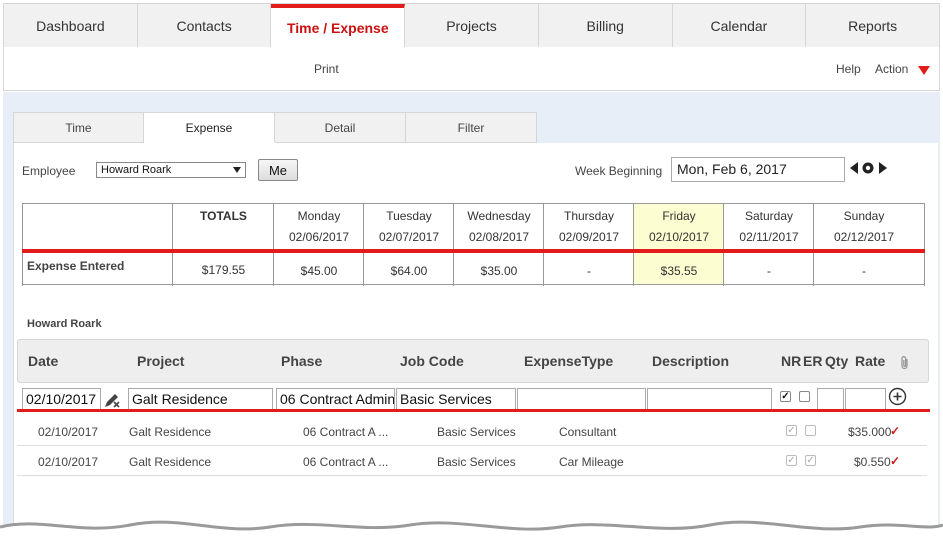 The image size is (943, 547). I want to click on sub-tabs: Time Expense Detail Filter, so click(275, 127).